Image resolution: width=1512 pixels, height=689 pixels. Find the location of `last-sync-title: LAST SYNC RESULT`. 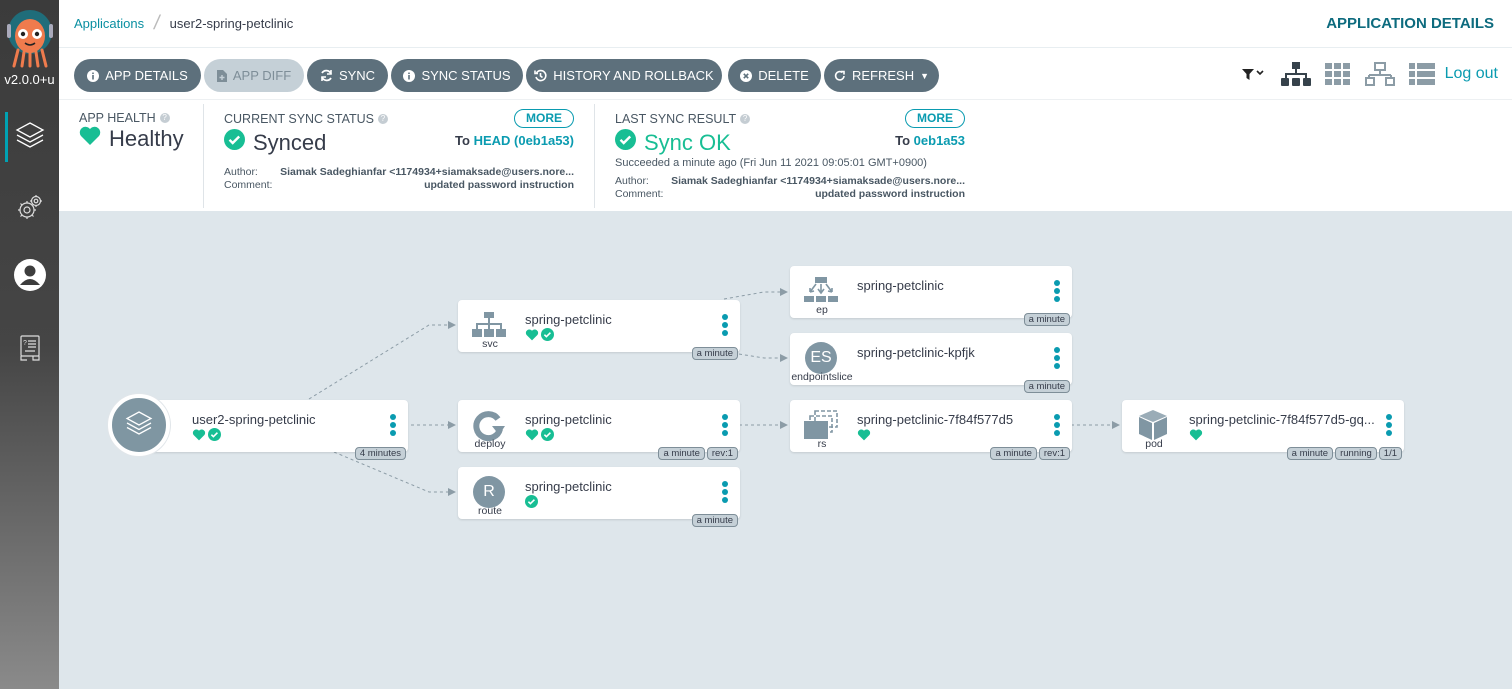

last-sync-title: LAST SYNC RESULT is located at coordinates (676, 119).